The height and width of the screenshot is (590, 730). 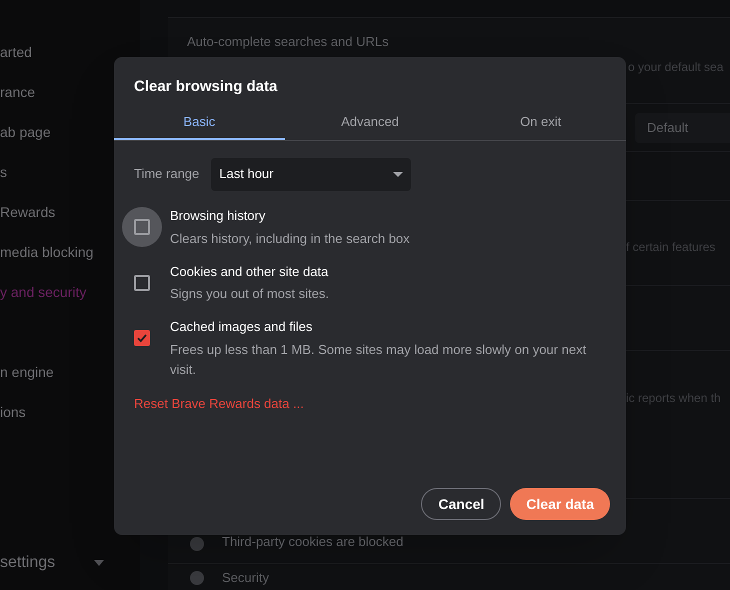 I want to click on tab: Advanced, so click(x=370, y=122).